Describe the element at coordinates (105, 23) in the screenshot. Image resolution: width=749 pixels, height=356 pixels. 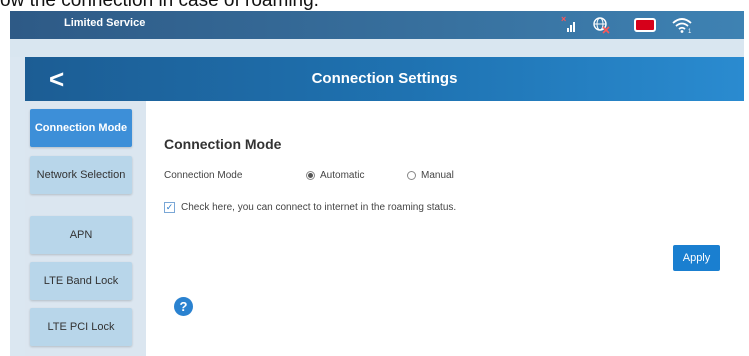
I see `service-status-text: Limited Service` at that location.